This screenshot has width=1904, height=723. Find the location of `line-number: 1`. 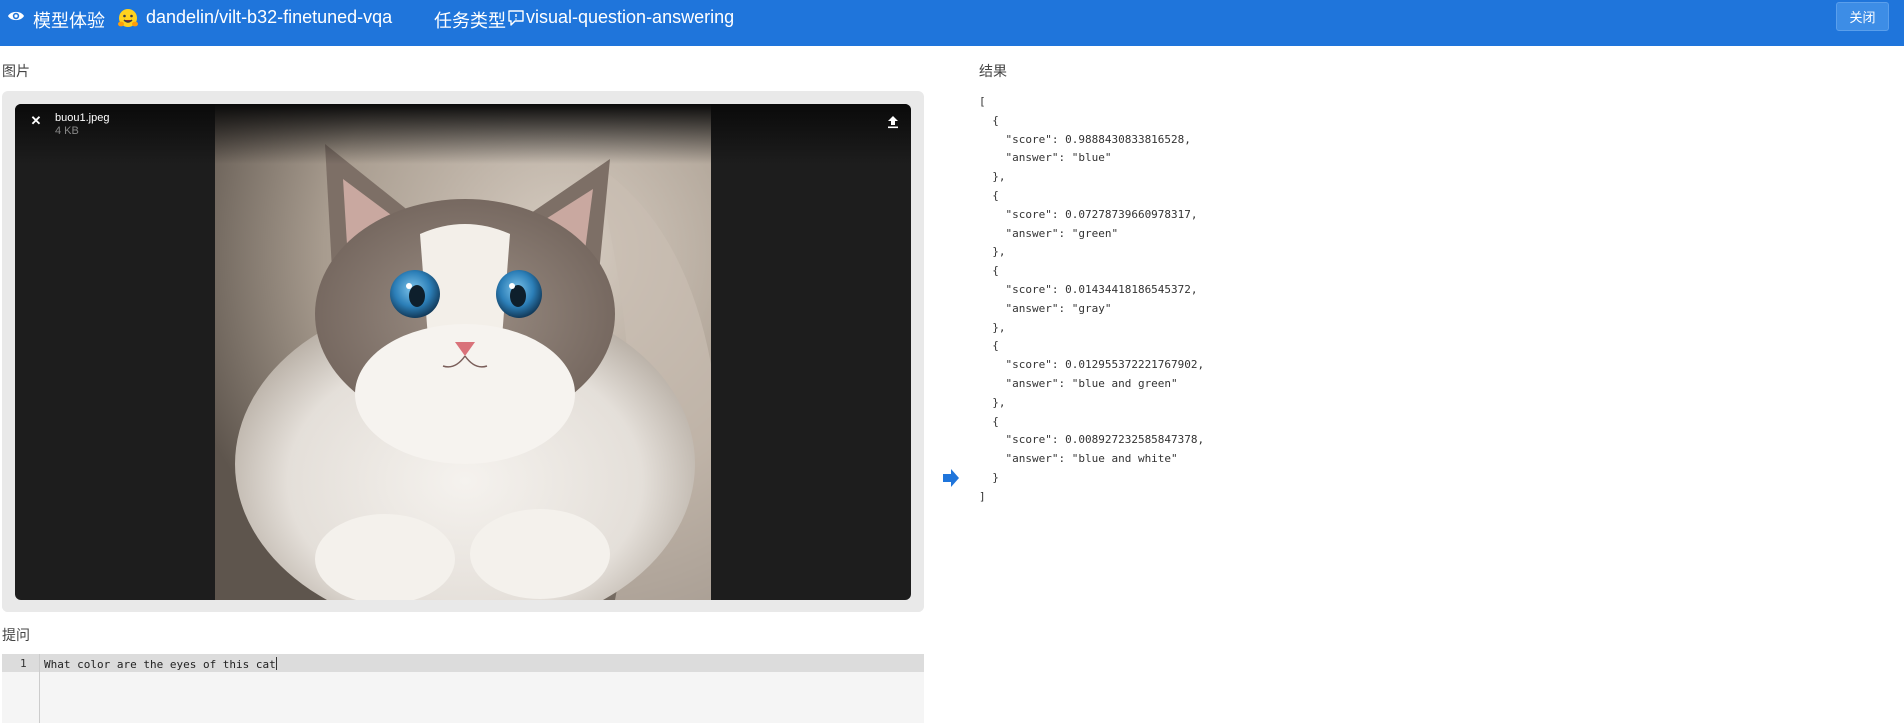

line-number: 1 is located at coordinates (23, 663).